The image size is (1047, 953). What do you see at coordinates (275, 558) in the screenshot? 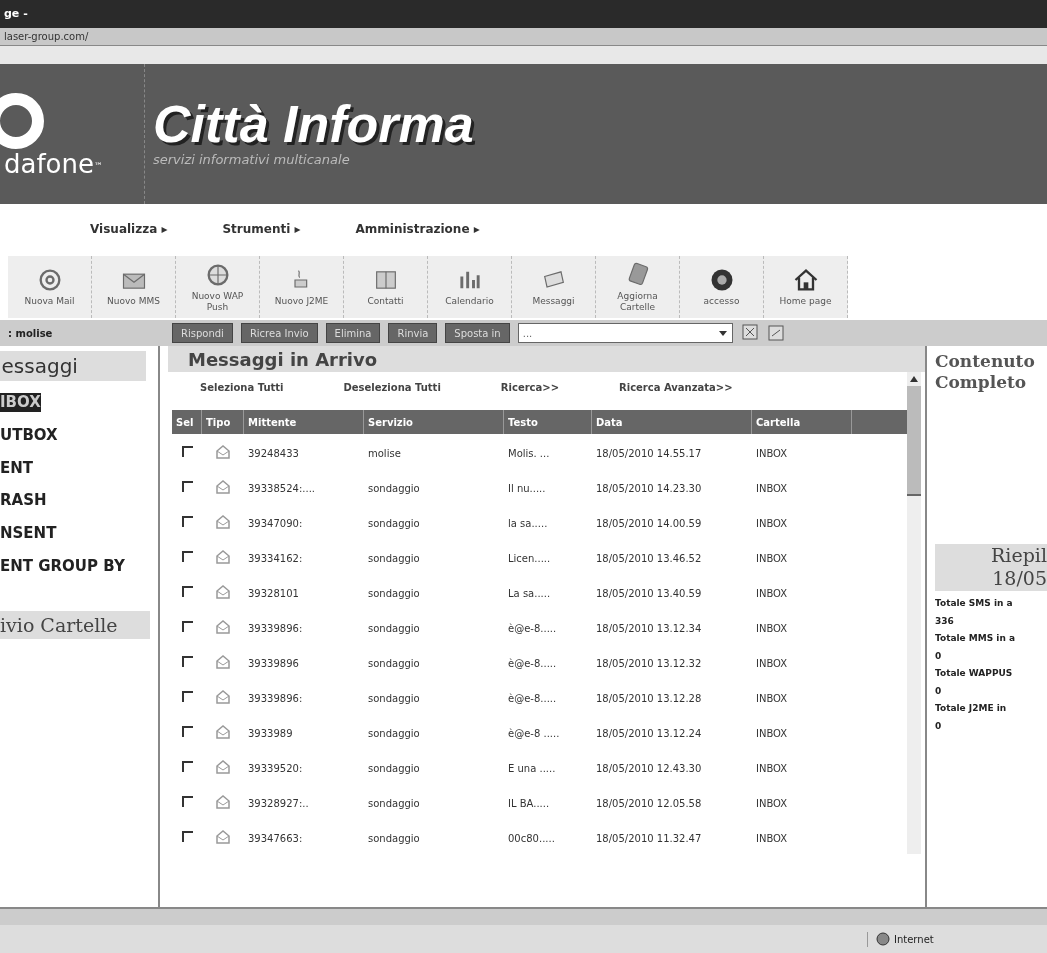
I see `table-cell: 39334162:` at bounding box center [275, 558].